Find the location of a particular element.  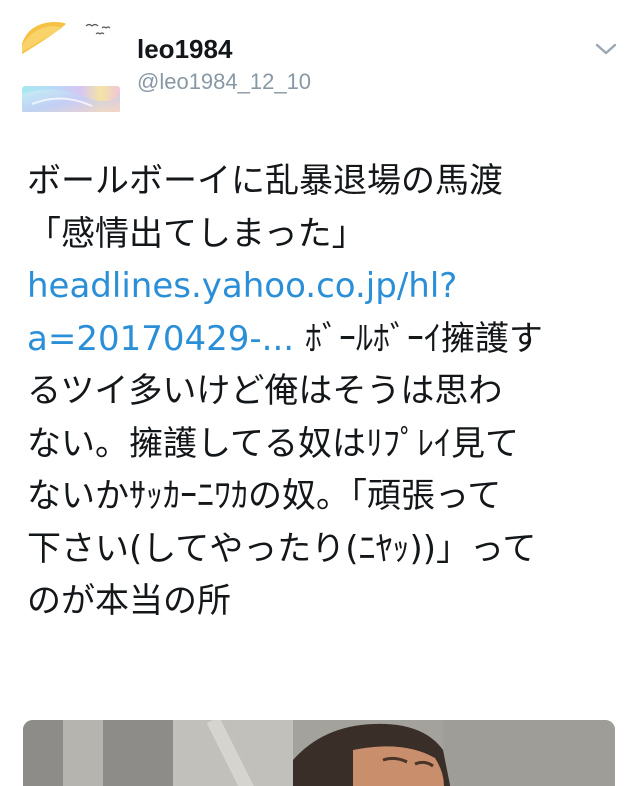

avatar-image is located at coordinates (71, 63).